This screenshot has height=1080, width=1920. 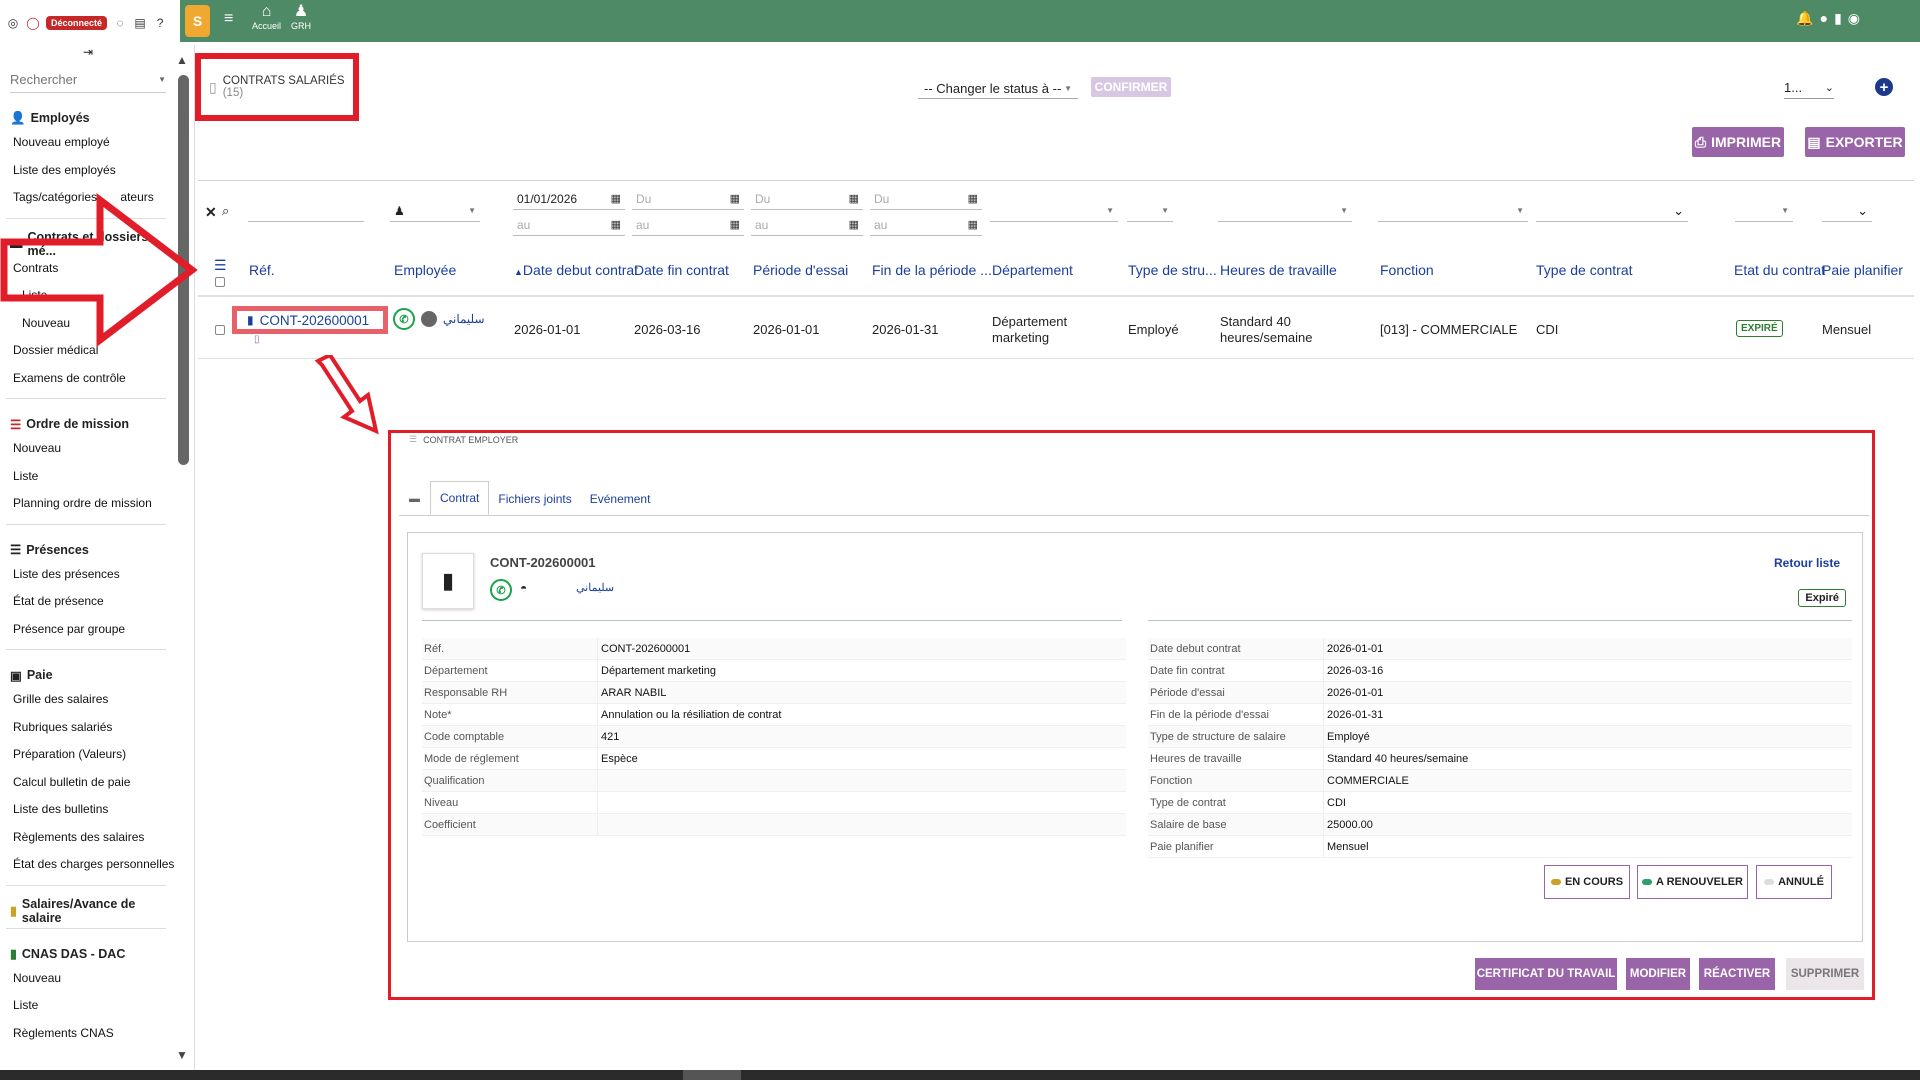 I want to click on tab-evenement: Evénement, so click(x=620, y=499).